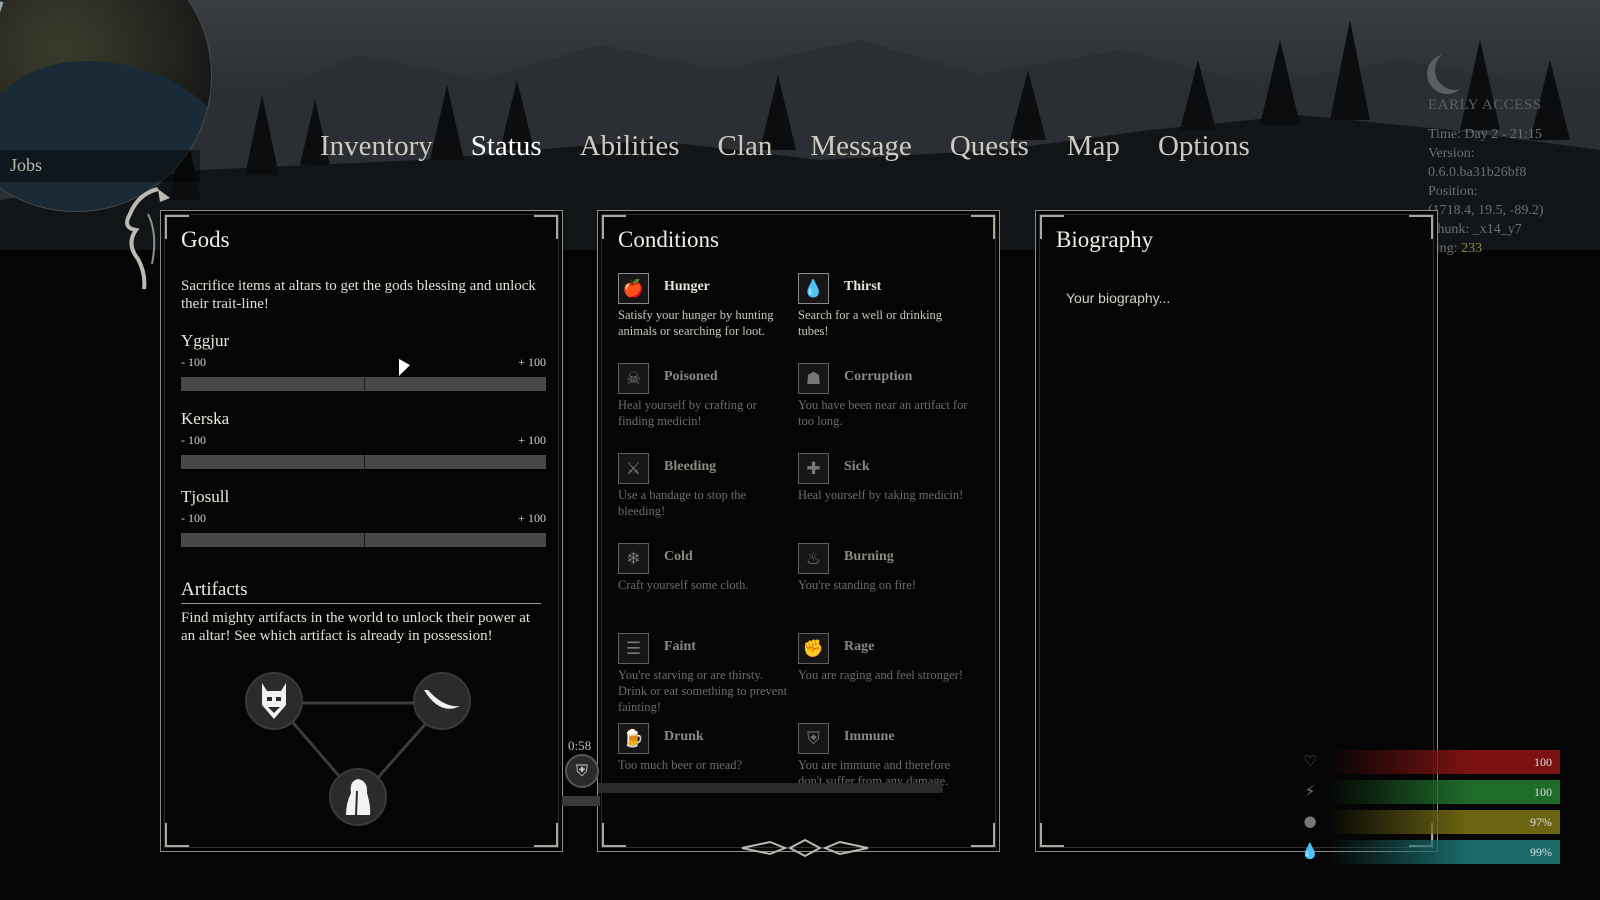  What do you see at coordinates (857, 466) in the screenshot?
I see `condition-name: Sick` at bounding box center [857, 466].